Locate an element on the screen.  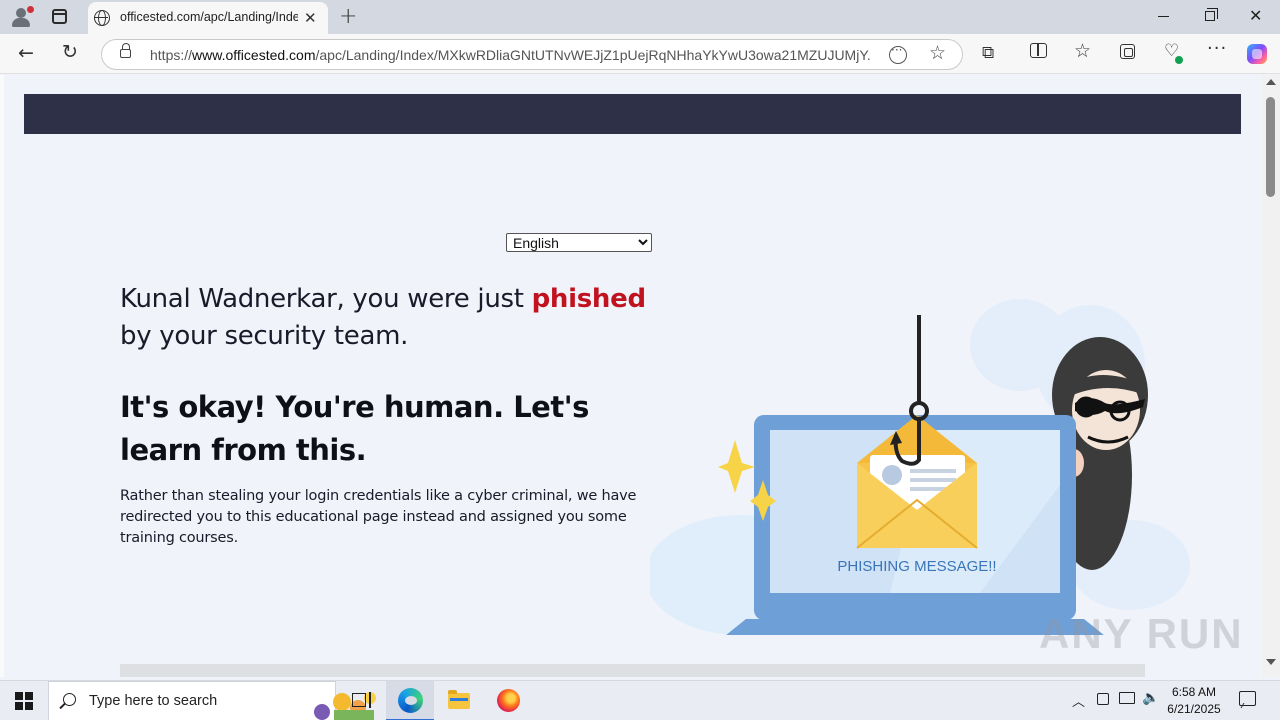
scrollbar is located at coordinates (1271, 376).